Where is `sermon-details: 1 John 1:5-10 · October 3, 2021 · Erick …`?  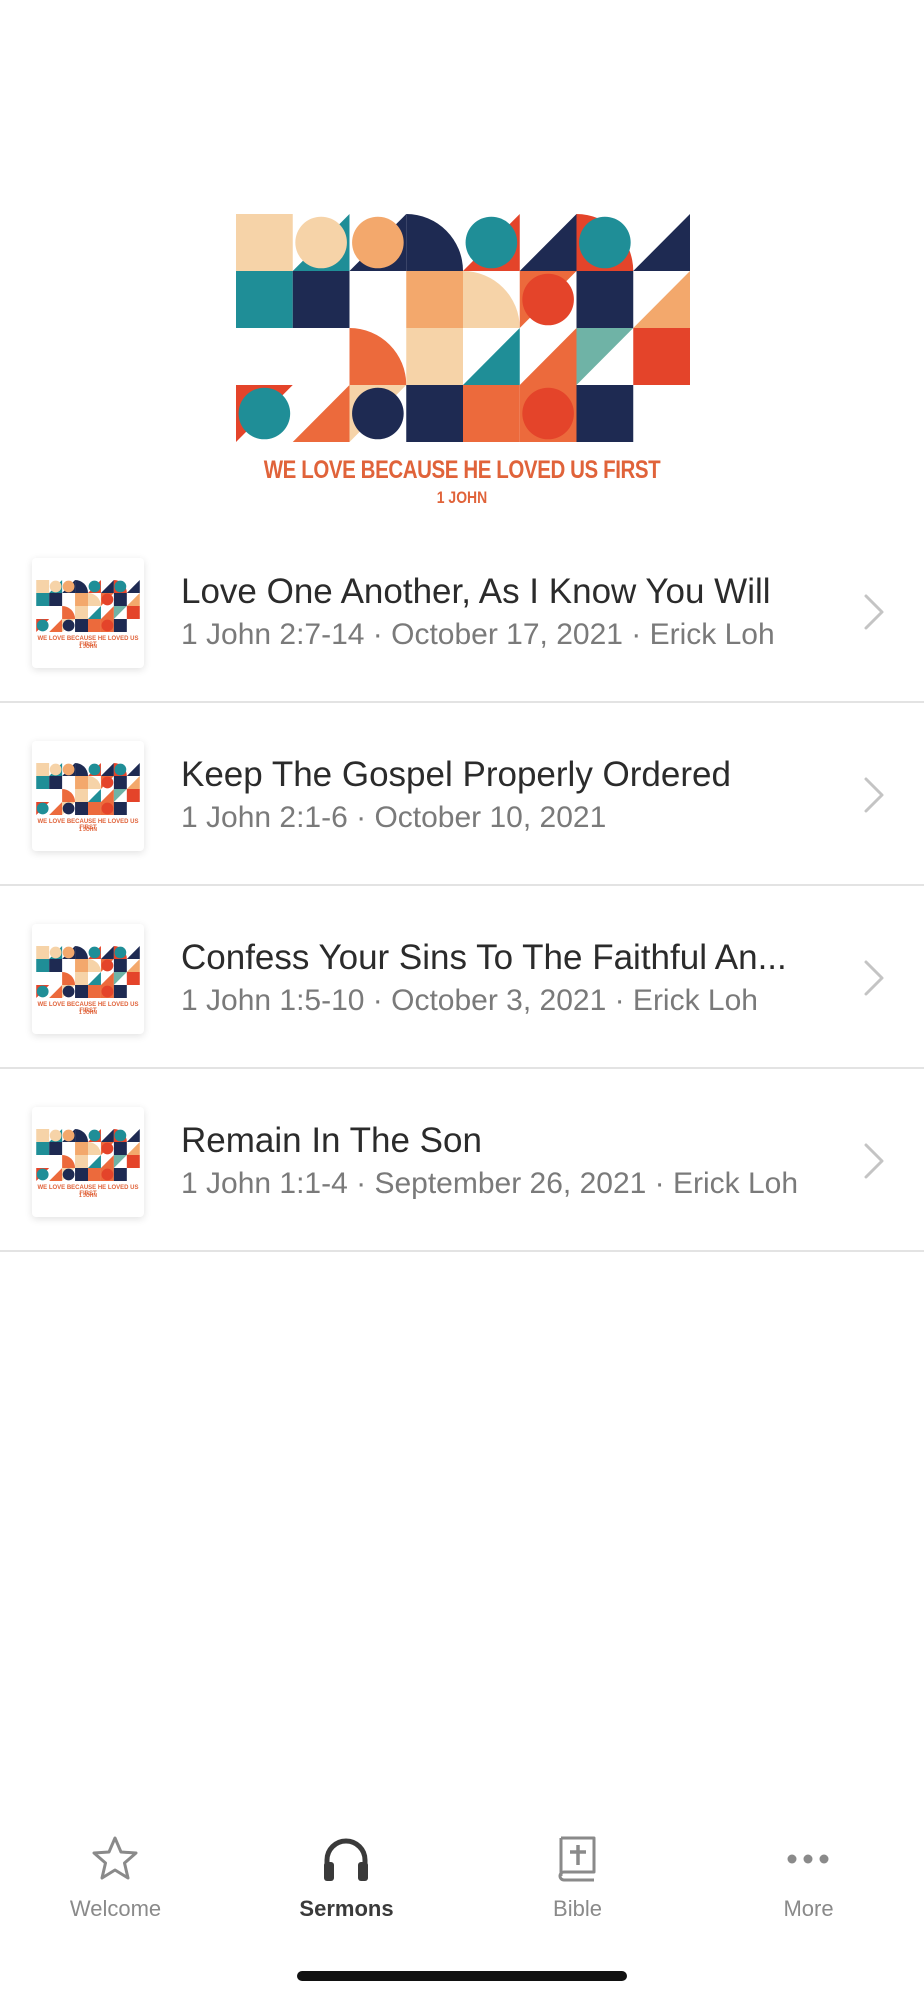
sermon-details: 1 John 1:5-10 · October 3, 2021 · Erick … is located at coordinates (469, 1000).